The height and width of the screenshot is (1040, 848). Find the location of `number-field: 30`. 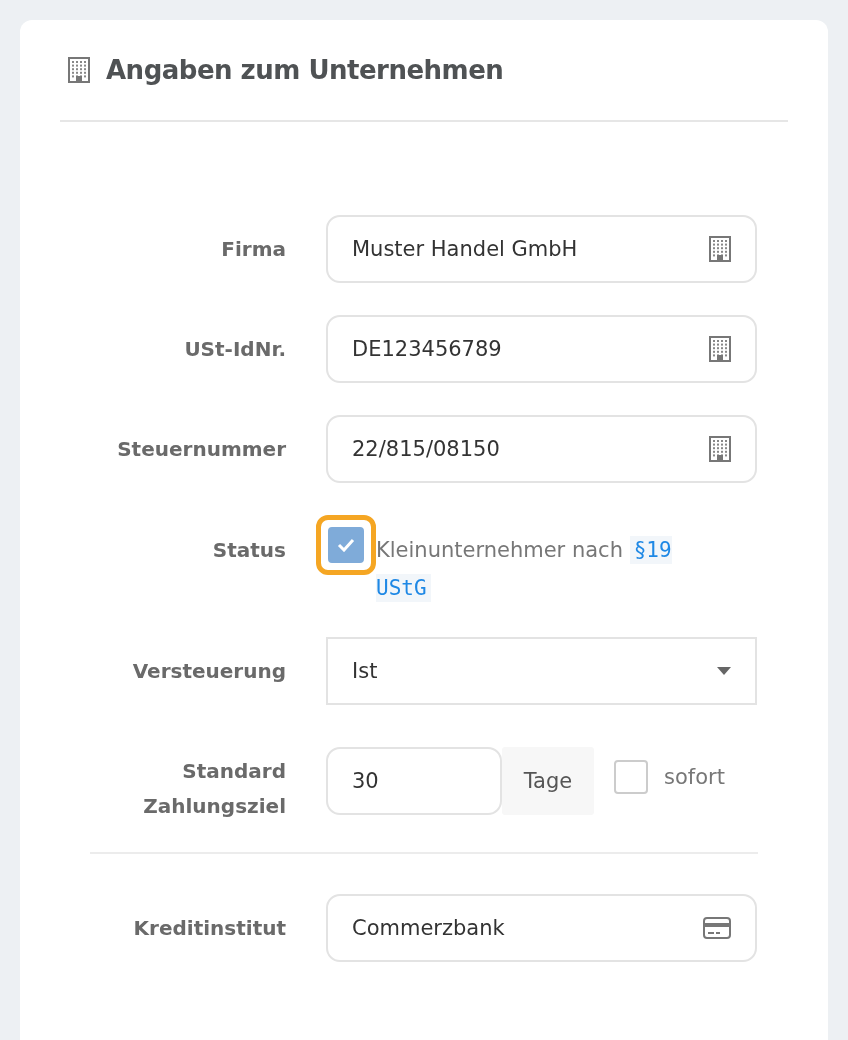

number-field: 30 is located at coordinates (414, 780).